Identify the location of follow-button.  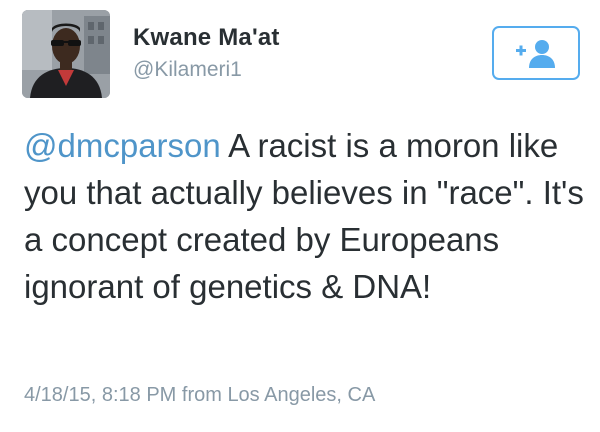
(536, 53).